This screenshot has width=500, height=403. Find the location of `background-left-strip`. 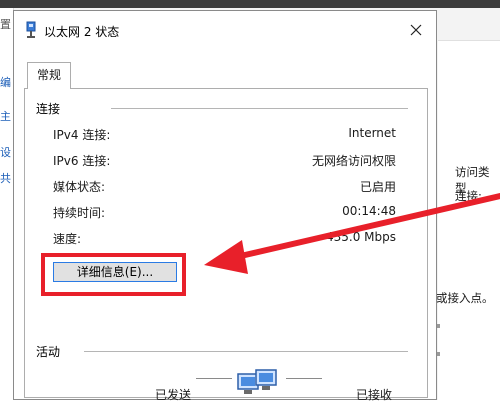

background-left-strip is located at coordinates (7, 204).